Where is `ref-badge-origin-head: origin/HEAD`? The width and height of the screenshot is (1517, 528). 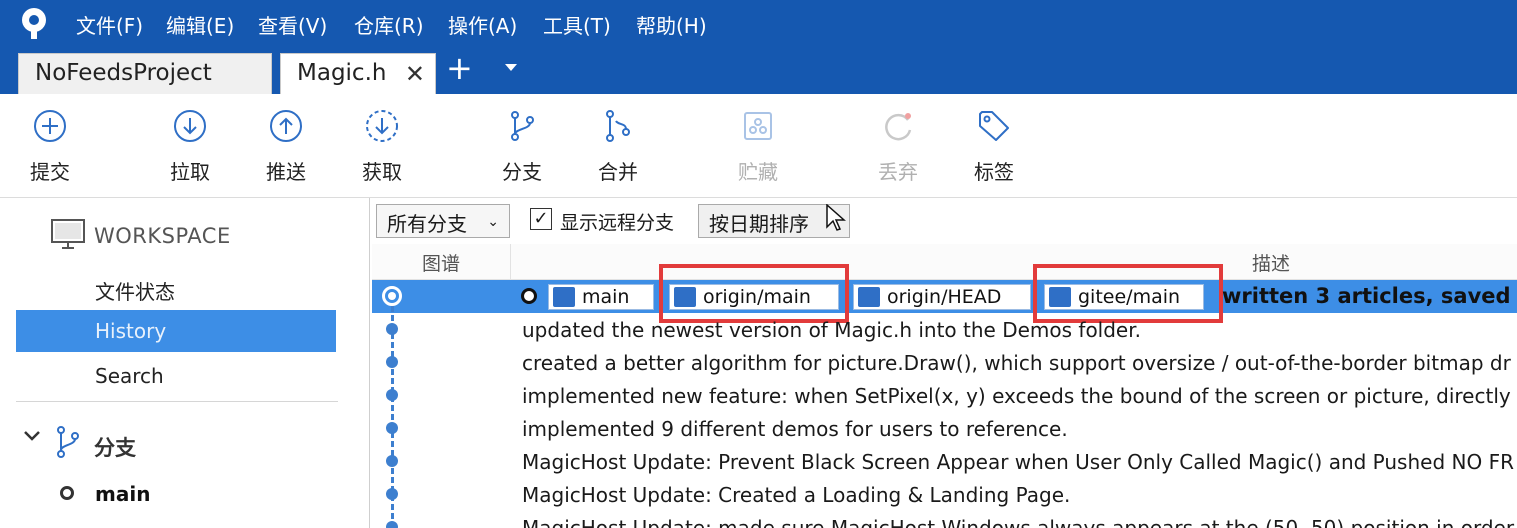
ref-badge-origin-head: origin/HEAD is located at coordinates (942, 297).